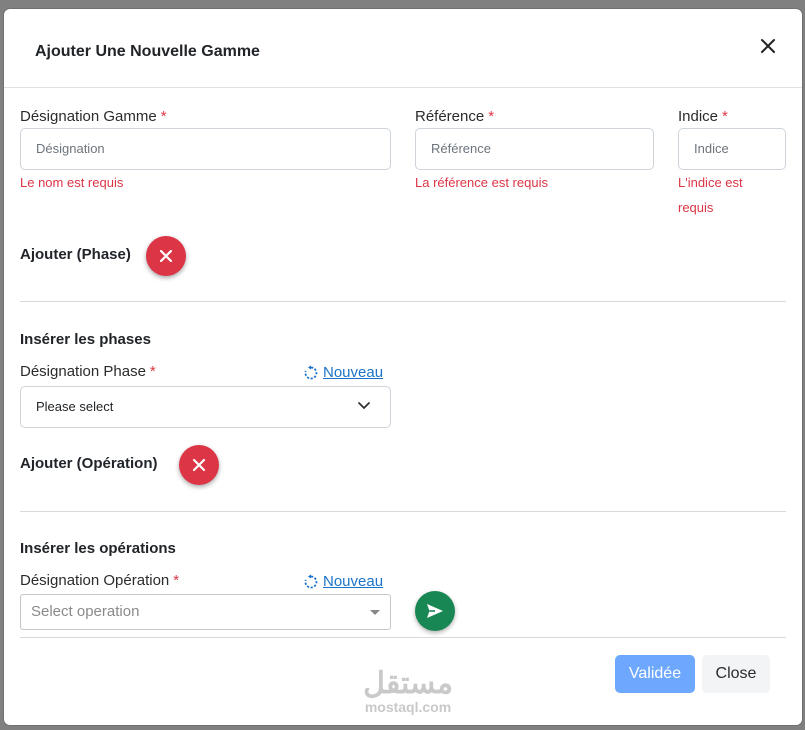 This screenshot has height=730, width=805. Describe the element at coordinates (147, 51) in the screenshot. I see `modal-title: Ajouter Une Nouvelle Gamme` at that location.